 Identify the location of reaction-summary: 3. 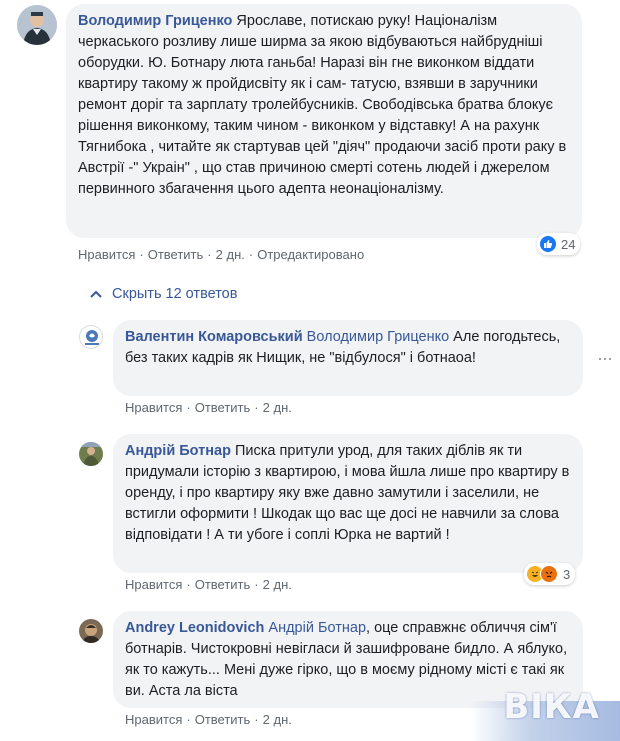
(550, 574).